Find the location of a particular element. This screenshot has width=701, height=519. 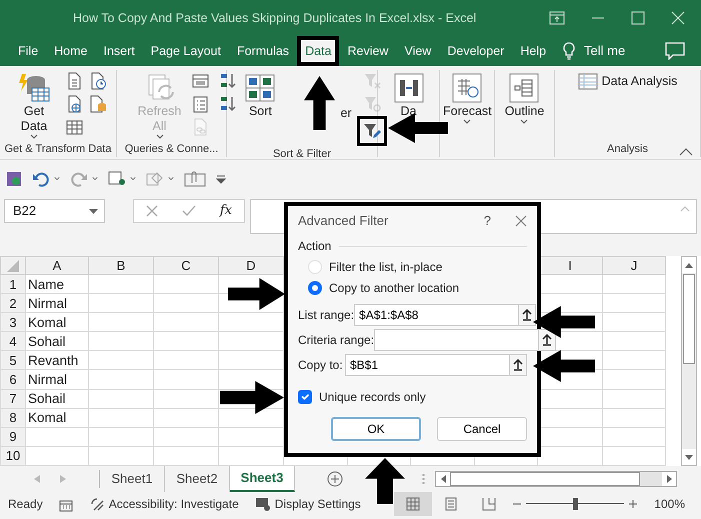

field-label: List range: is located at coordinates (326, 315).